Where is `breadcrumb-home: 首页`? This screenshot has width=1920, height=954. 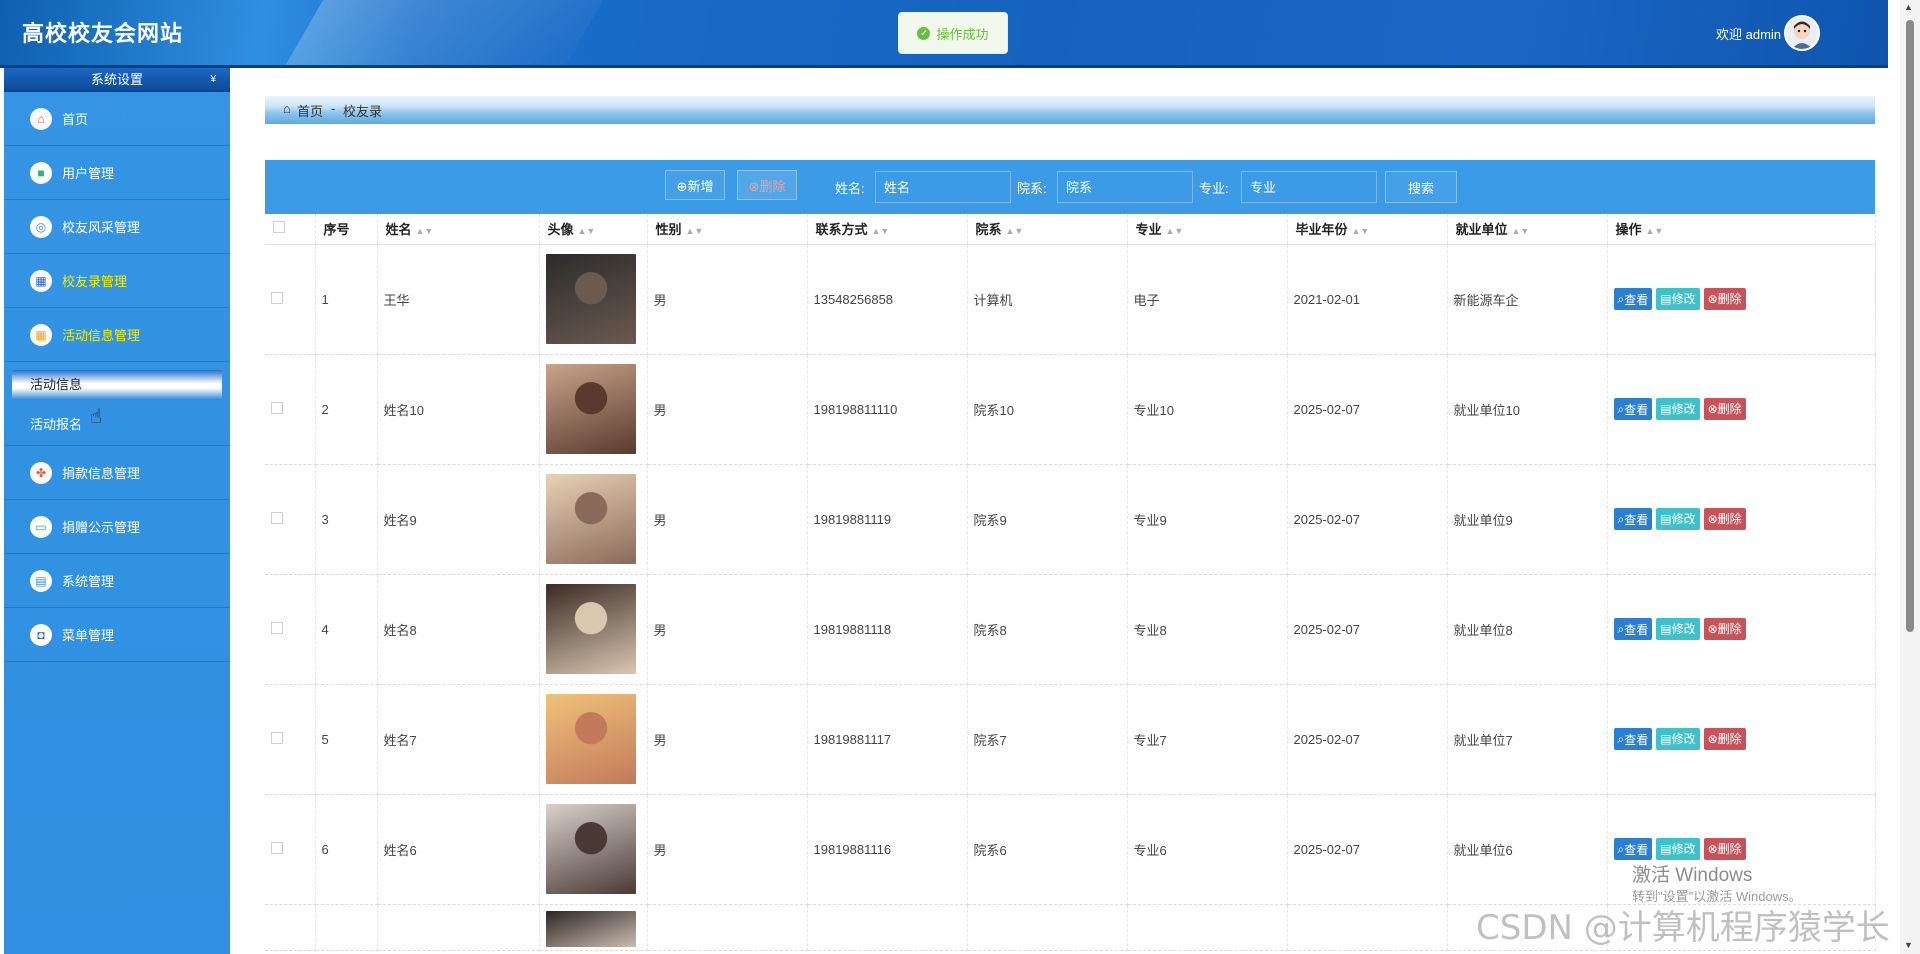
breadcrumb-home: 首页 is located at coordinates (310, 110).